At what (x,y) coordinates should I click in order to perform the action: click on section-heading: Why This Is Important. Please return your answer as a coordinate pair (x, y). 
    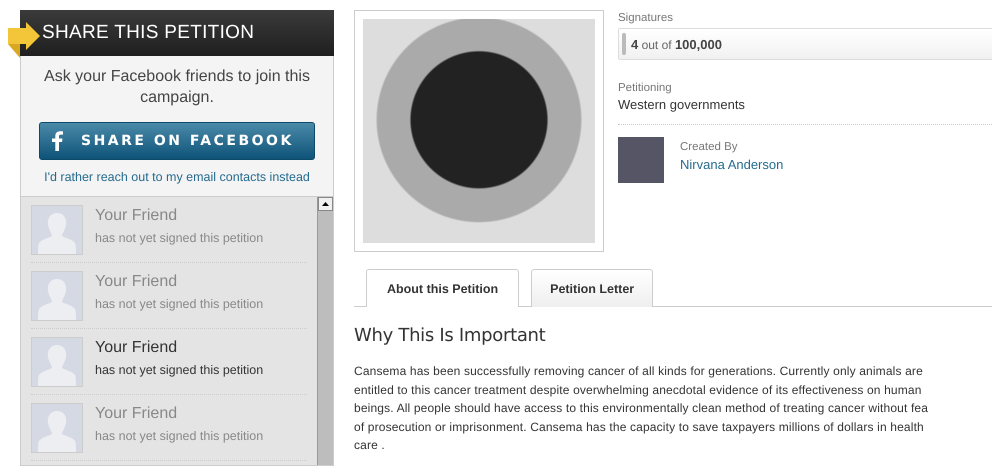
    Looking at the image, I should click on (450, 335).